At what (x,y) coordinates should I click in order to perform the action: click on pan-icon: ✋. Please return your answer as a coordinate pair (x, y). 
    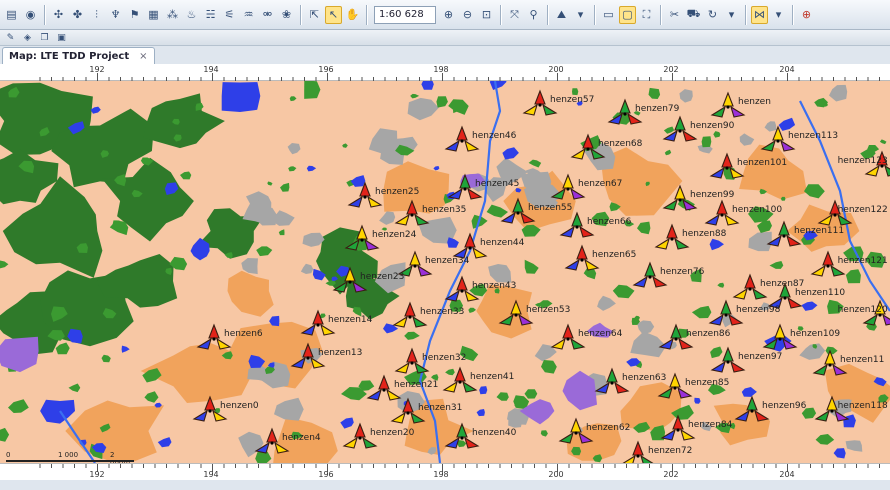
    Looking at the image, I should click on (352, 15).